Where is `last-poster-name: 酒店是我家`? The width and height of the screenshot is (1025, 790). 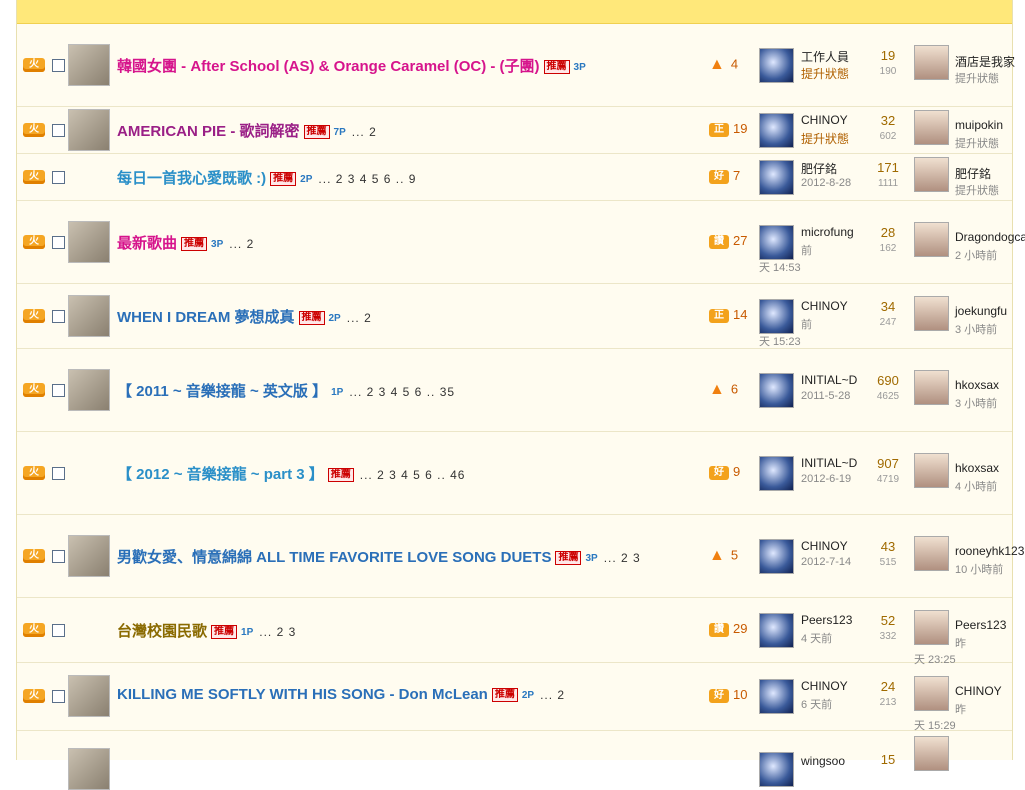 last-poster-name: 酒店是我家 is located at coordinates (985, 61).